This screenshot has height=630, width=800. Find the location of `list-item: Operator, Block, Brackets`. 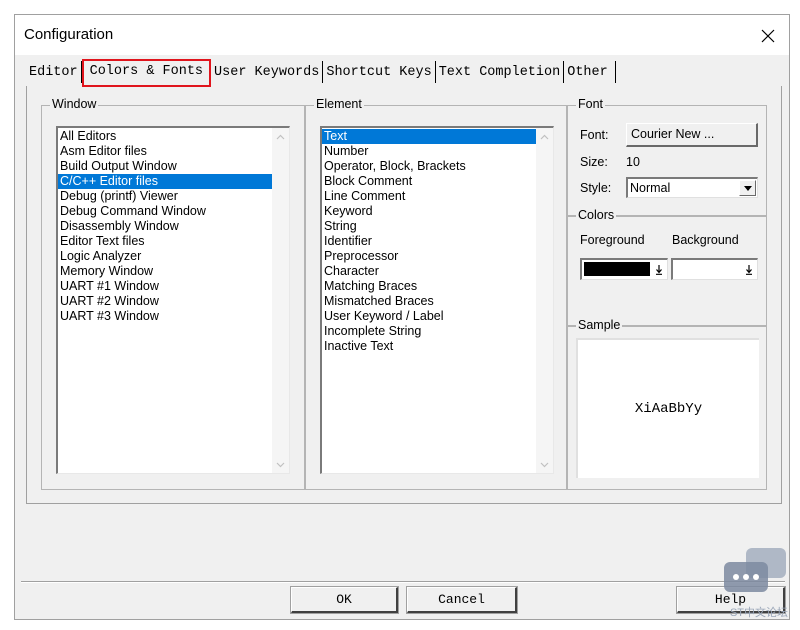

list-item: Operator, Block, Brackets is located at coordinates (437, 166).